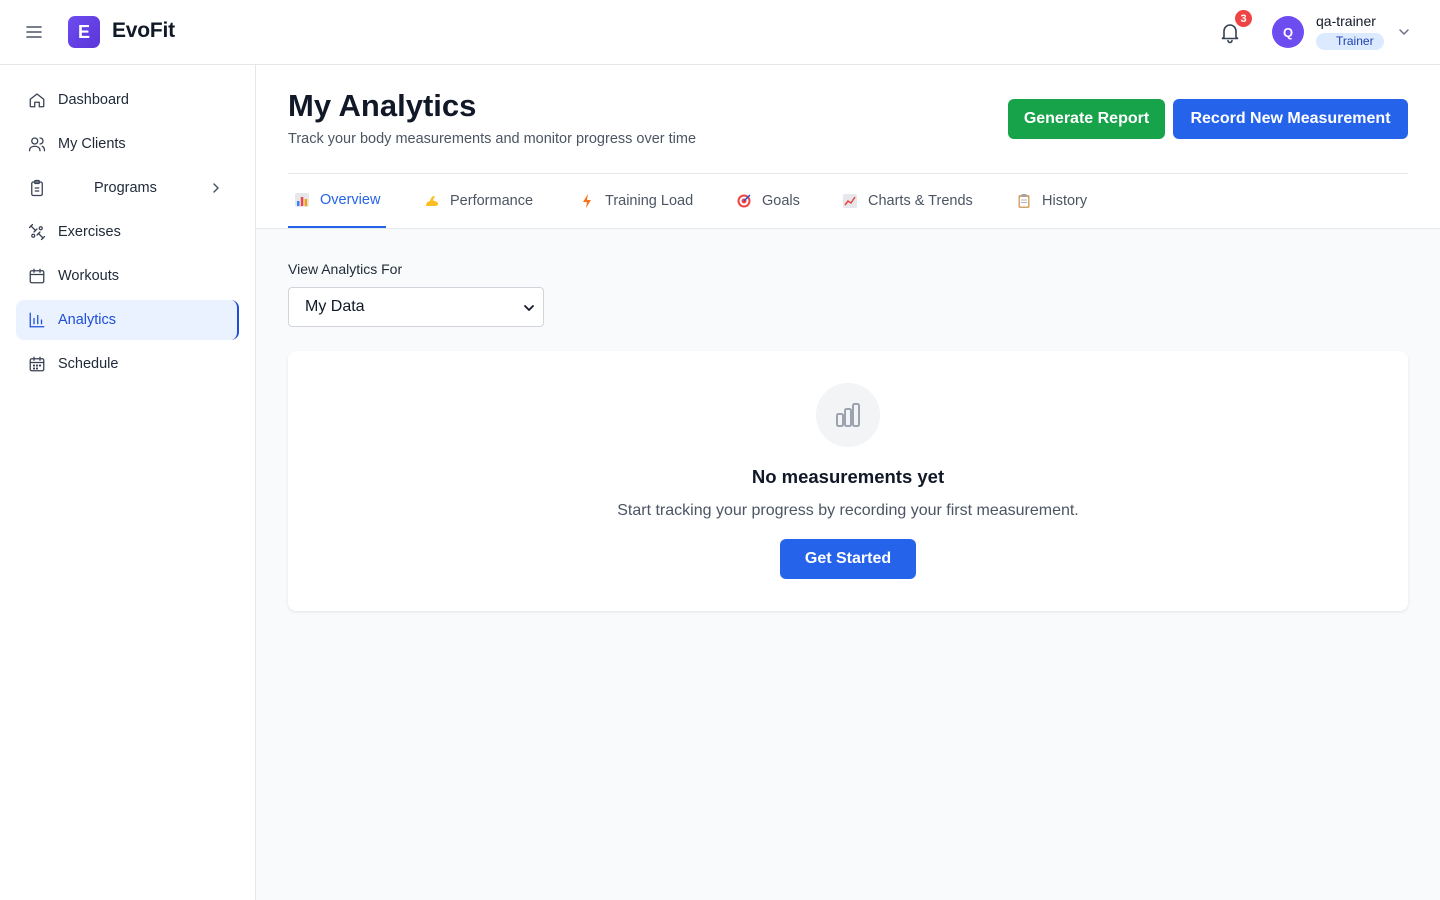 The width and height of the screenshot is (1440, 900). What do you see at coordinates (37, 276) in the screenshot?
I see `calendar-icon` at bounding box center [37, 276].